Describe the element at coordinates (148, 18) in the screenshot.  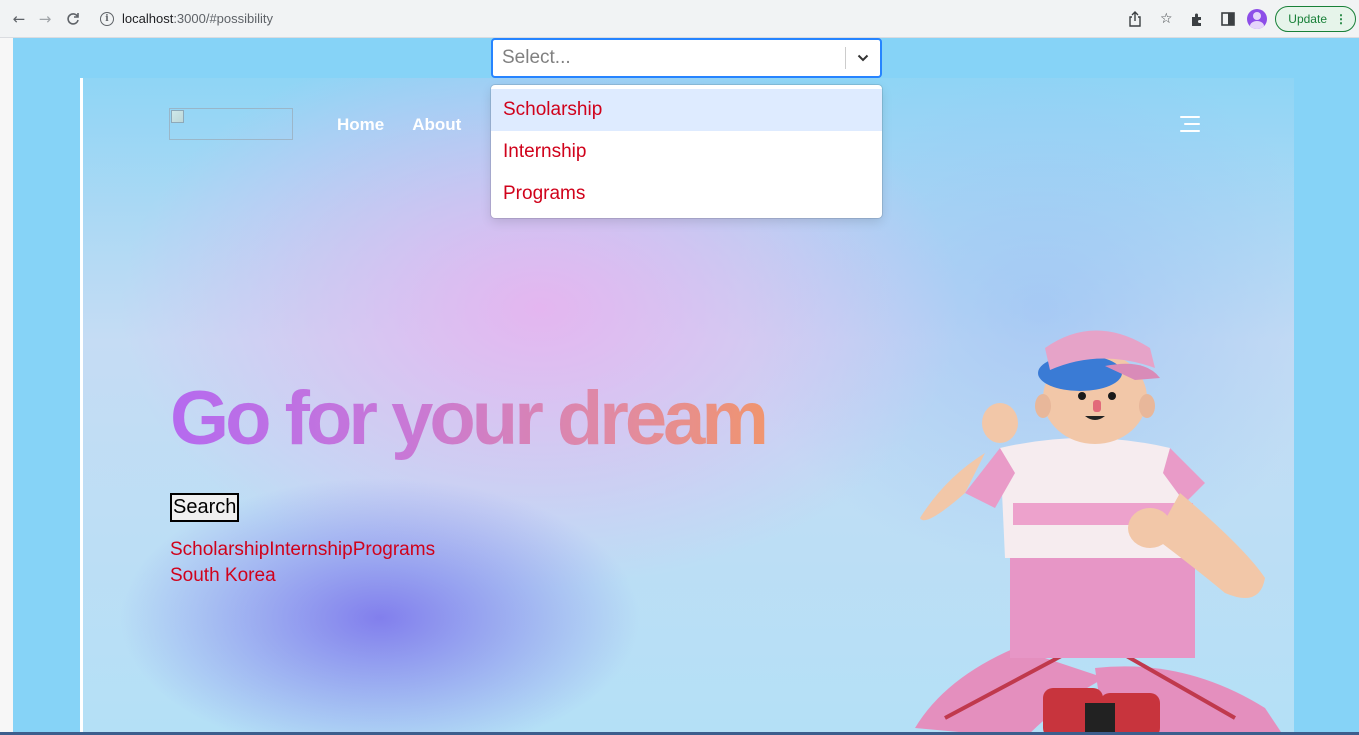
I see `url-host: localhost` at that location.